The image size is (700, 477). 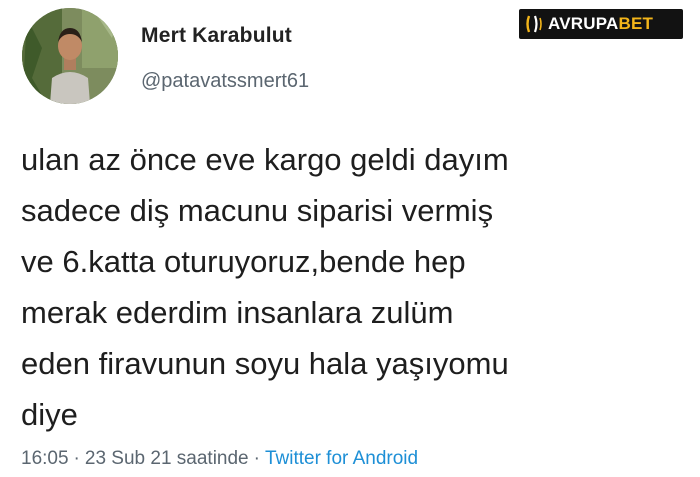 I want to click on avatar, so click(x=70, y=56).